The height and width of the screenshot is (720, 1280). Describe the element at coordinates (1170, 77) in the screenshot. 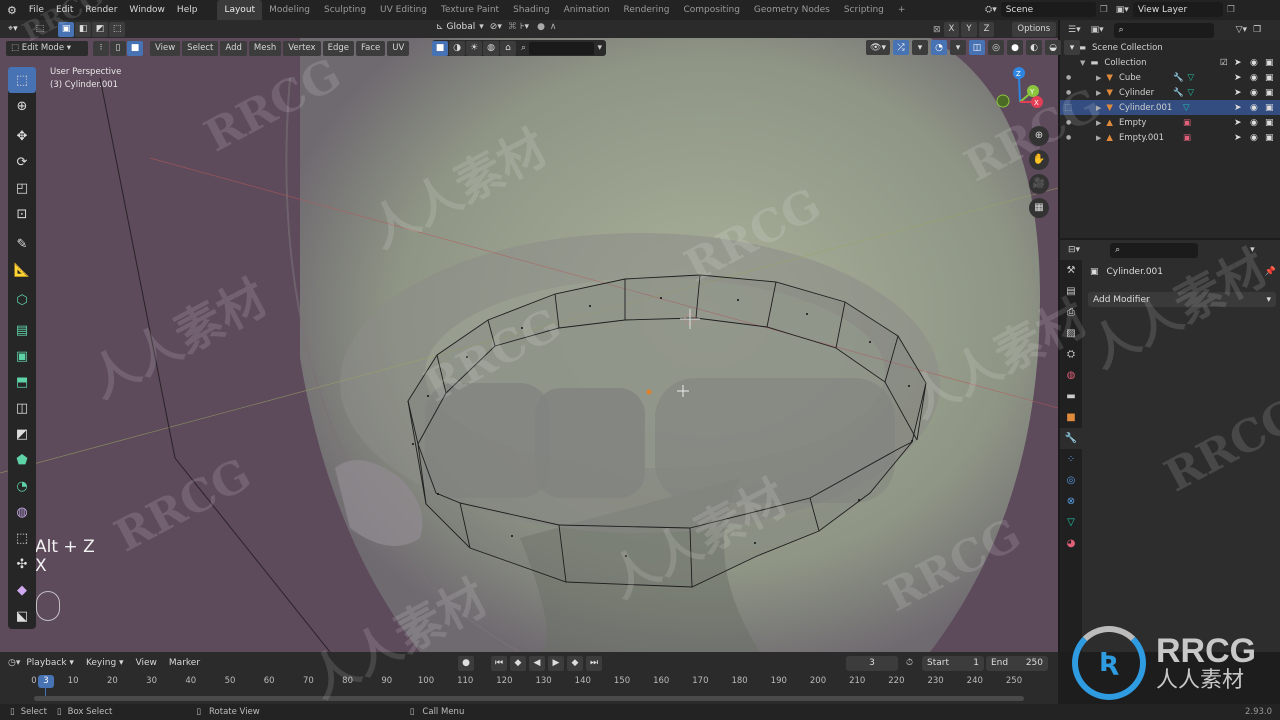

I see `outliner-item: ● ▶ ▼ Cube 🔧 ▽ ➤ ◉ ▣` at that location.